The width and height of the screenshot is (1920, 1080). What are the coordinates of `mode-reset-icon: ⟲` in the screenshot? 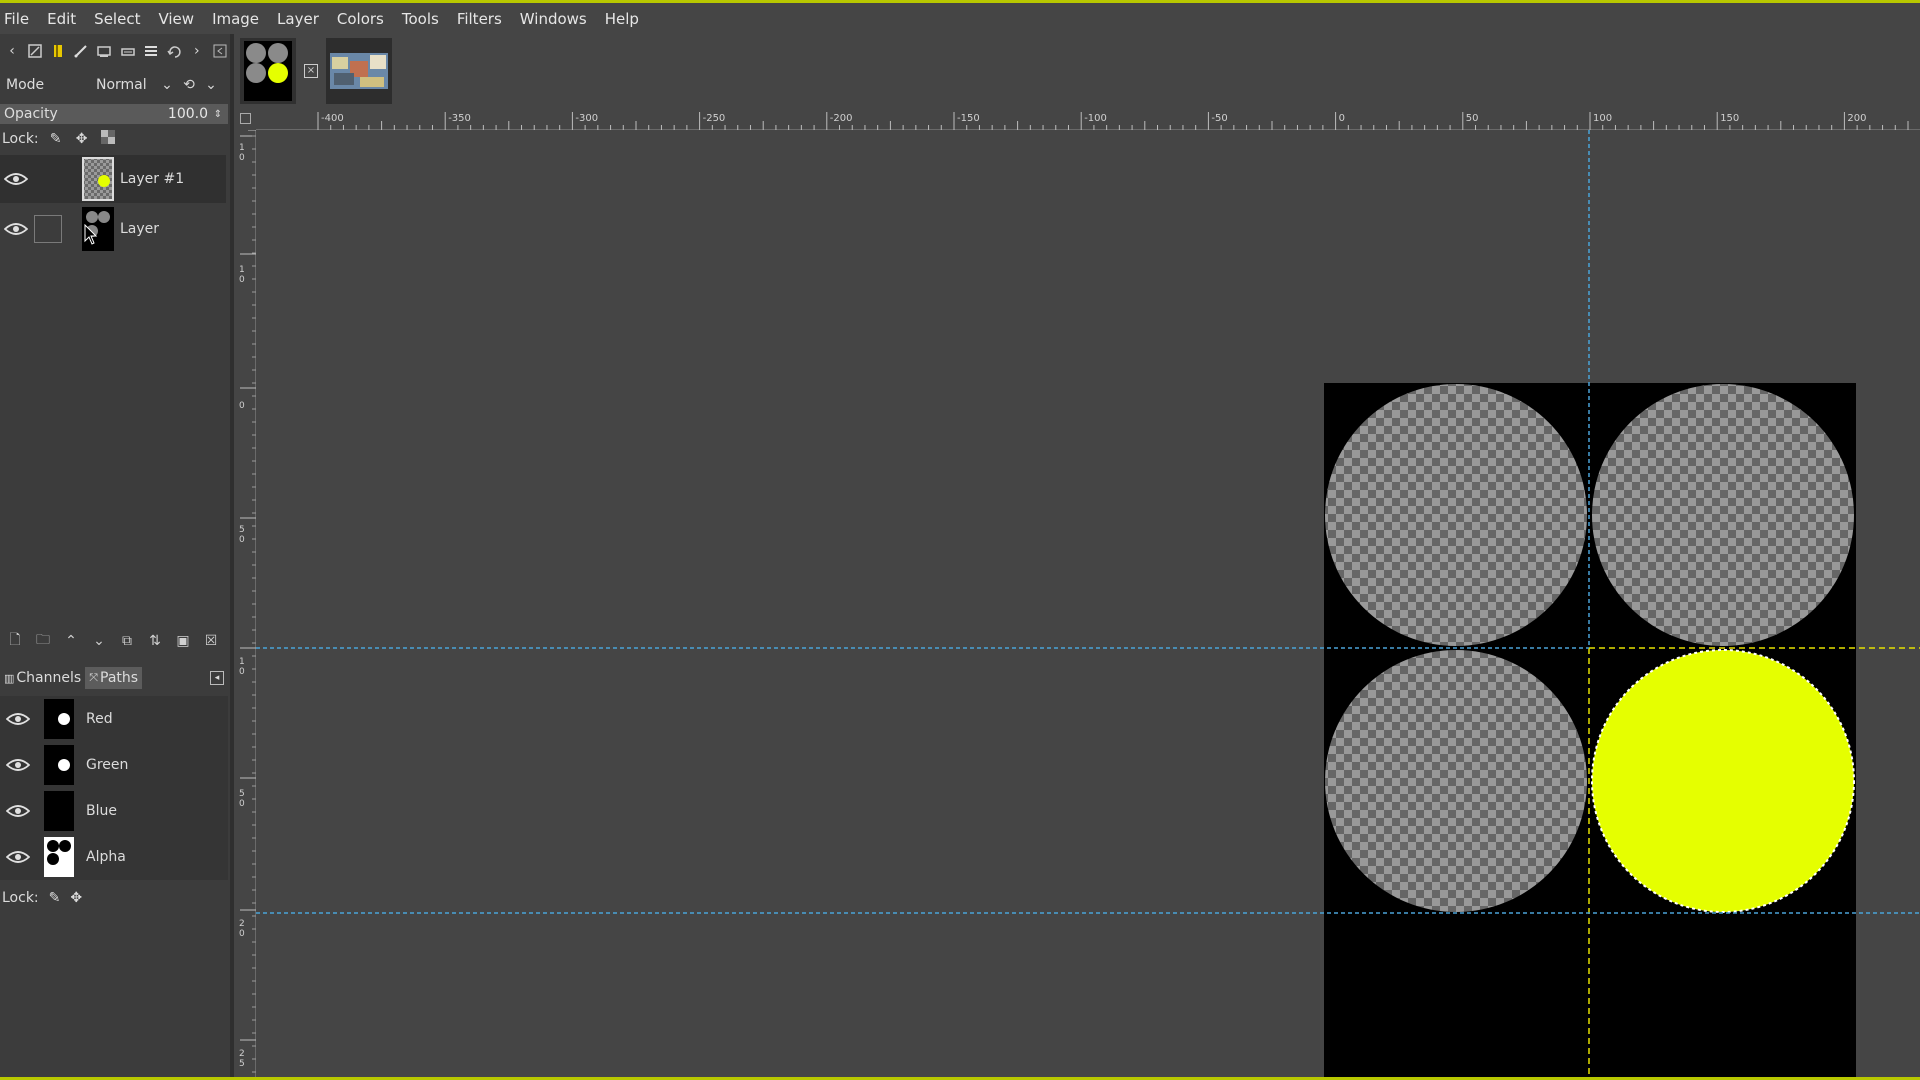 It's located at (189, 85).